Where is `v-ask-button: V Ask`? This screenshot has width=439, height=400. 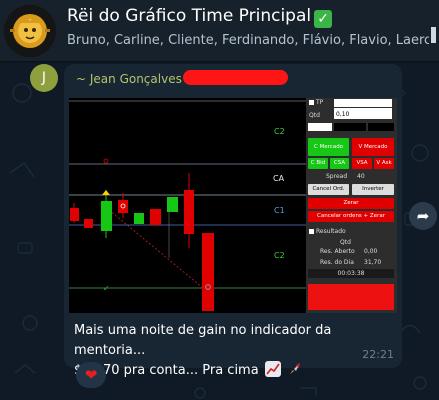 v-ask-button: V Ask is located at coordinates (384, 163).